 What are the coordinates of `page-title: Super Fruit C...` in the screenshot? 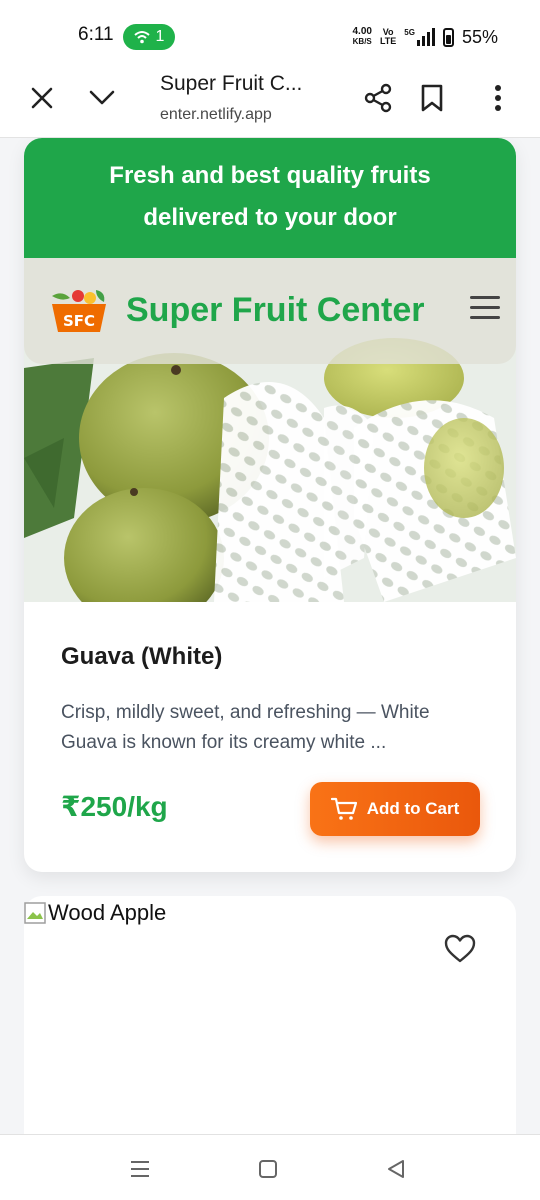 It's located at (231, 83).